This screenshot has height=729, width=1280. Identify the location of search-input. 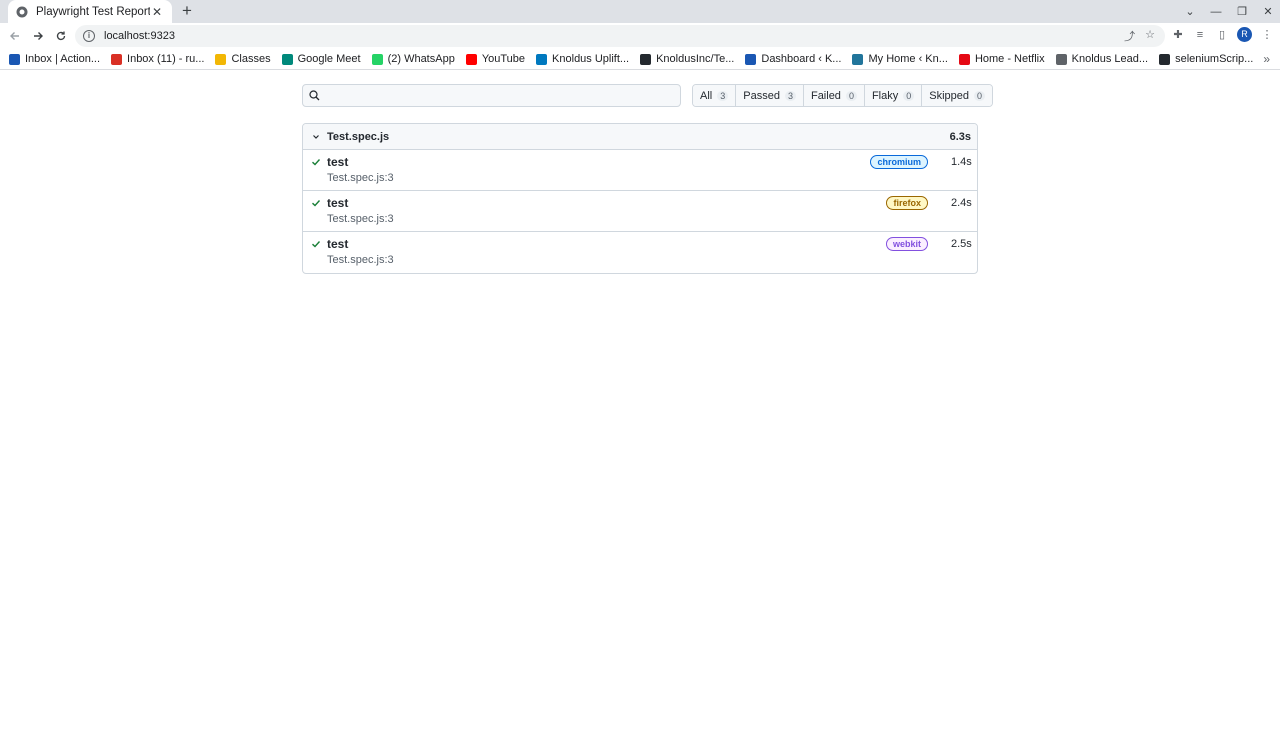
(496, 95).